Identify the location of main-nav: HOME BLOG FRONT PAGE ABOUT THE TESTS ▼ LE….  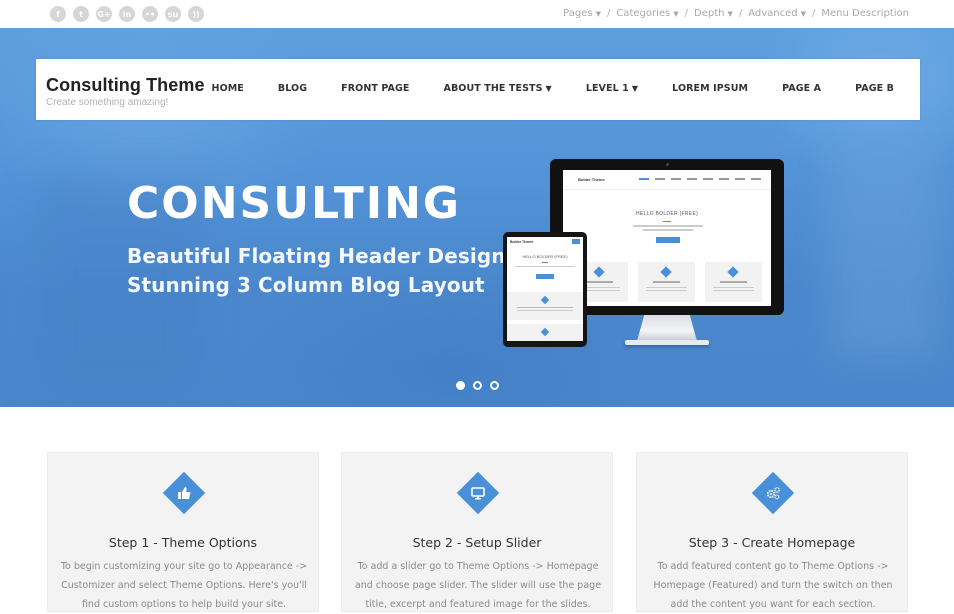
(536, 88).